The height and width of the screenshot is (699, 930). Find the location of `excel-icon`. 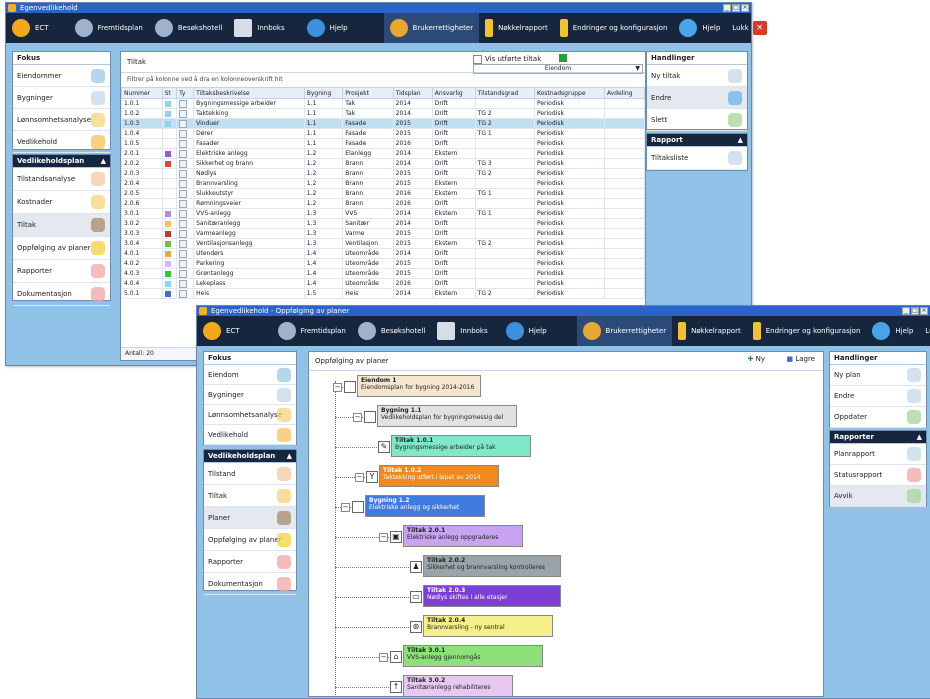

excel-icon is located at coordinates (563, 58).